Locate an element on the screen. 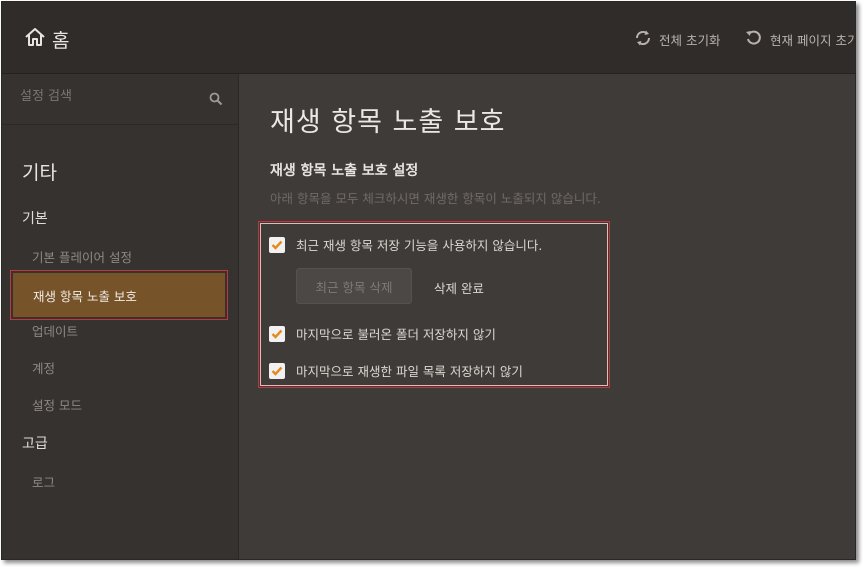  option-disable-recent: 최근 재생 항목 저장 기능을 사용하지 않습니다. is located at coordinates (405, 244).